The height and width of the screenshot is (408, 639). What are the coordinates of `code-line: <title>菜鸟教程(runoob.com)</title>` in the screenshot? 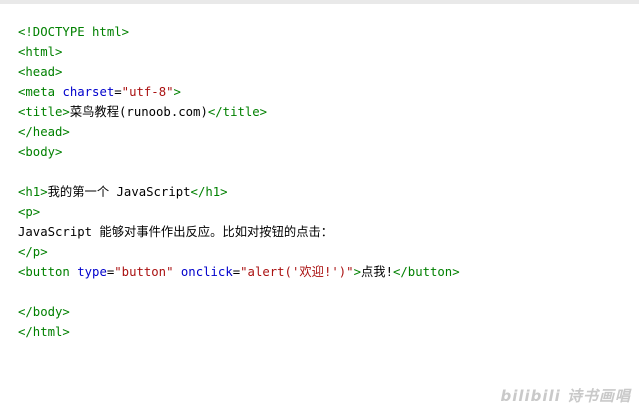 It's located at (318, 112).